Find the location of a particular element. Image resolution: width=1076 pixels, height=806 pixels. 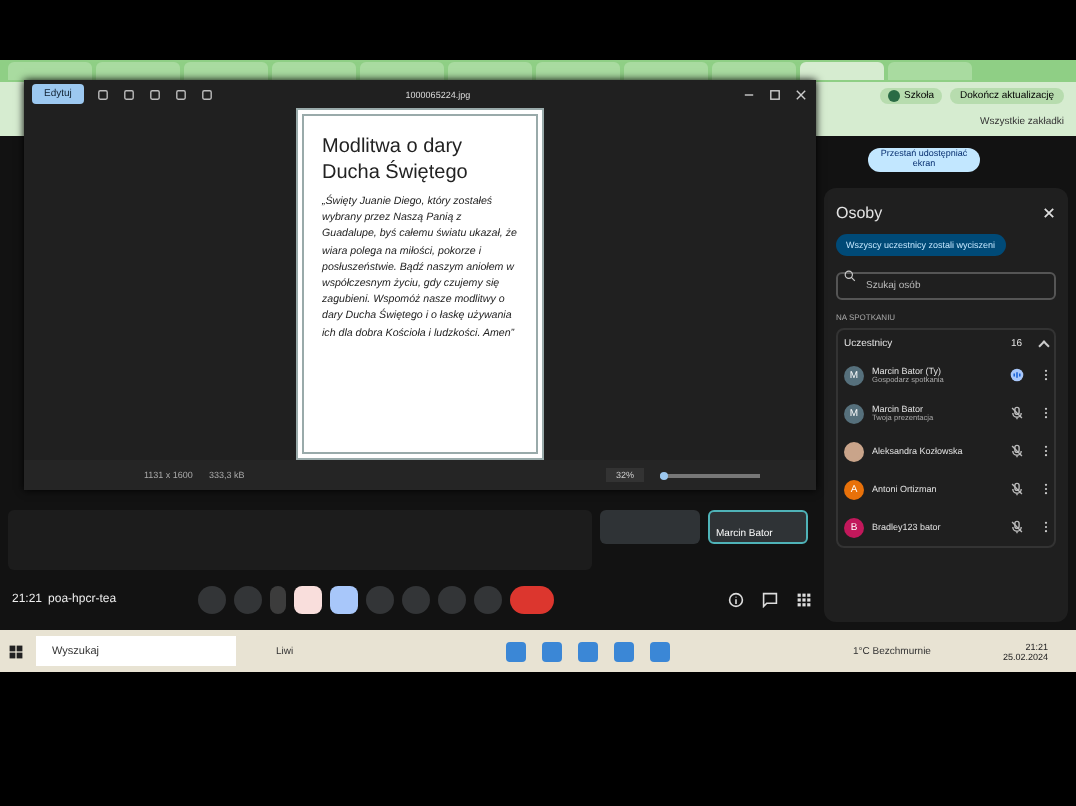

windows-start-icon is located at coordinates (16, 651).